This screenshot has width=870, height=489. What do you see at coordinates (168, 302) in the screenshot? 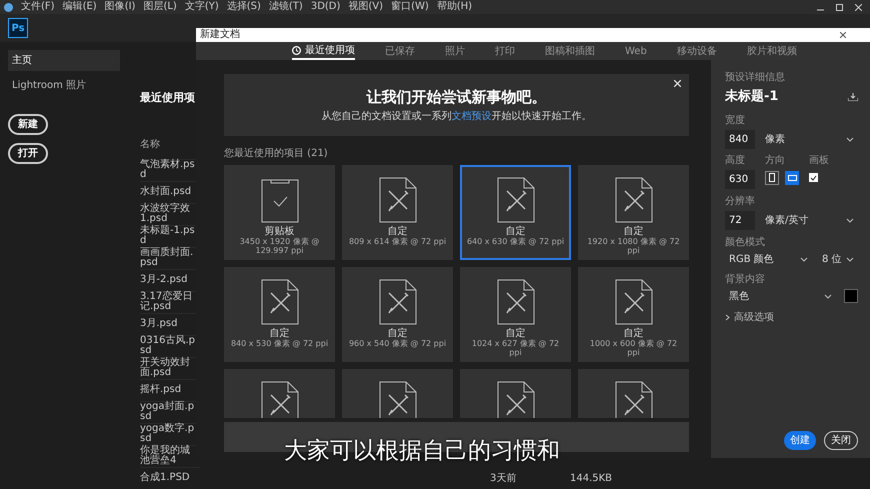
I see `file-name: 3.17恋爱日记.psd` at bounding box center [168, 302].